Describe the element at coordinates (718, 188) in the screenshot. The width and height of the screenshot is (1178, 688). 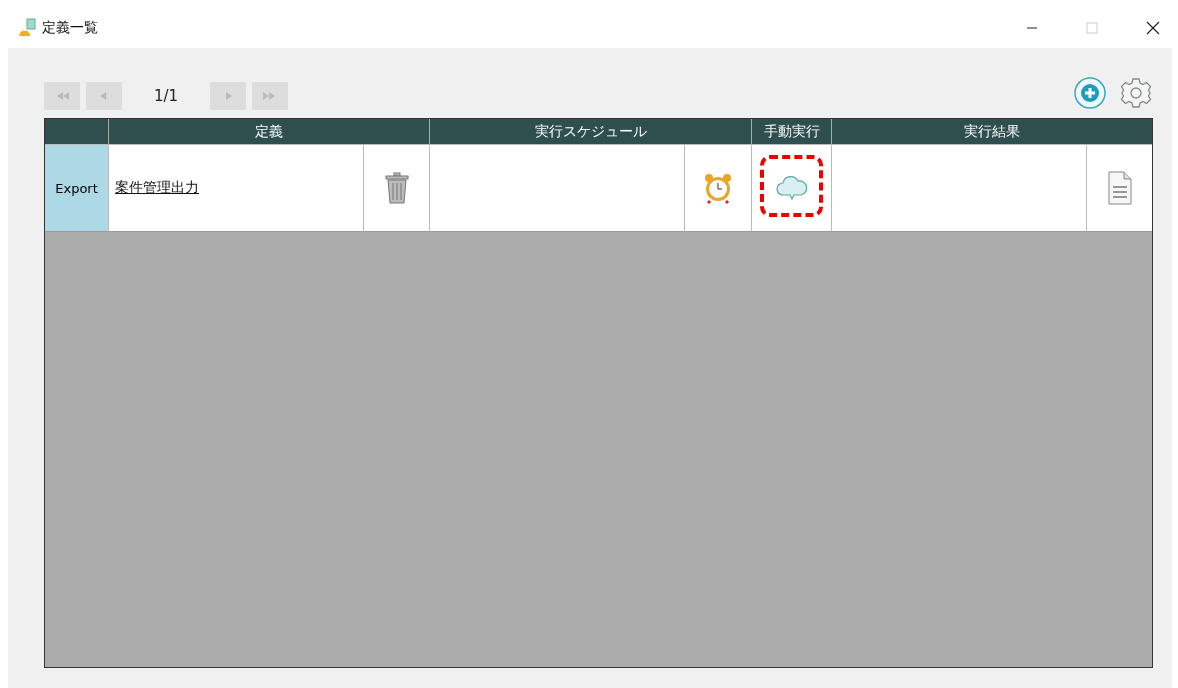
I see `alarm-clock-icon` at that location.